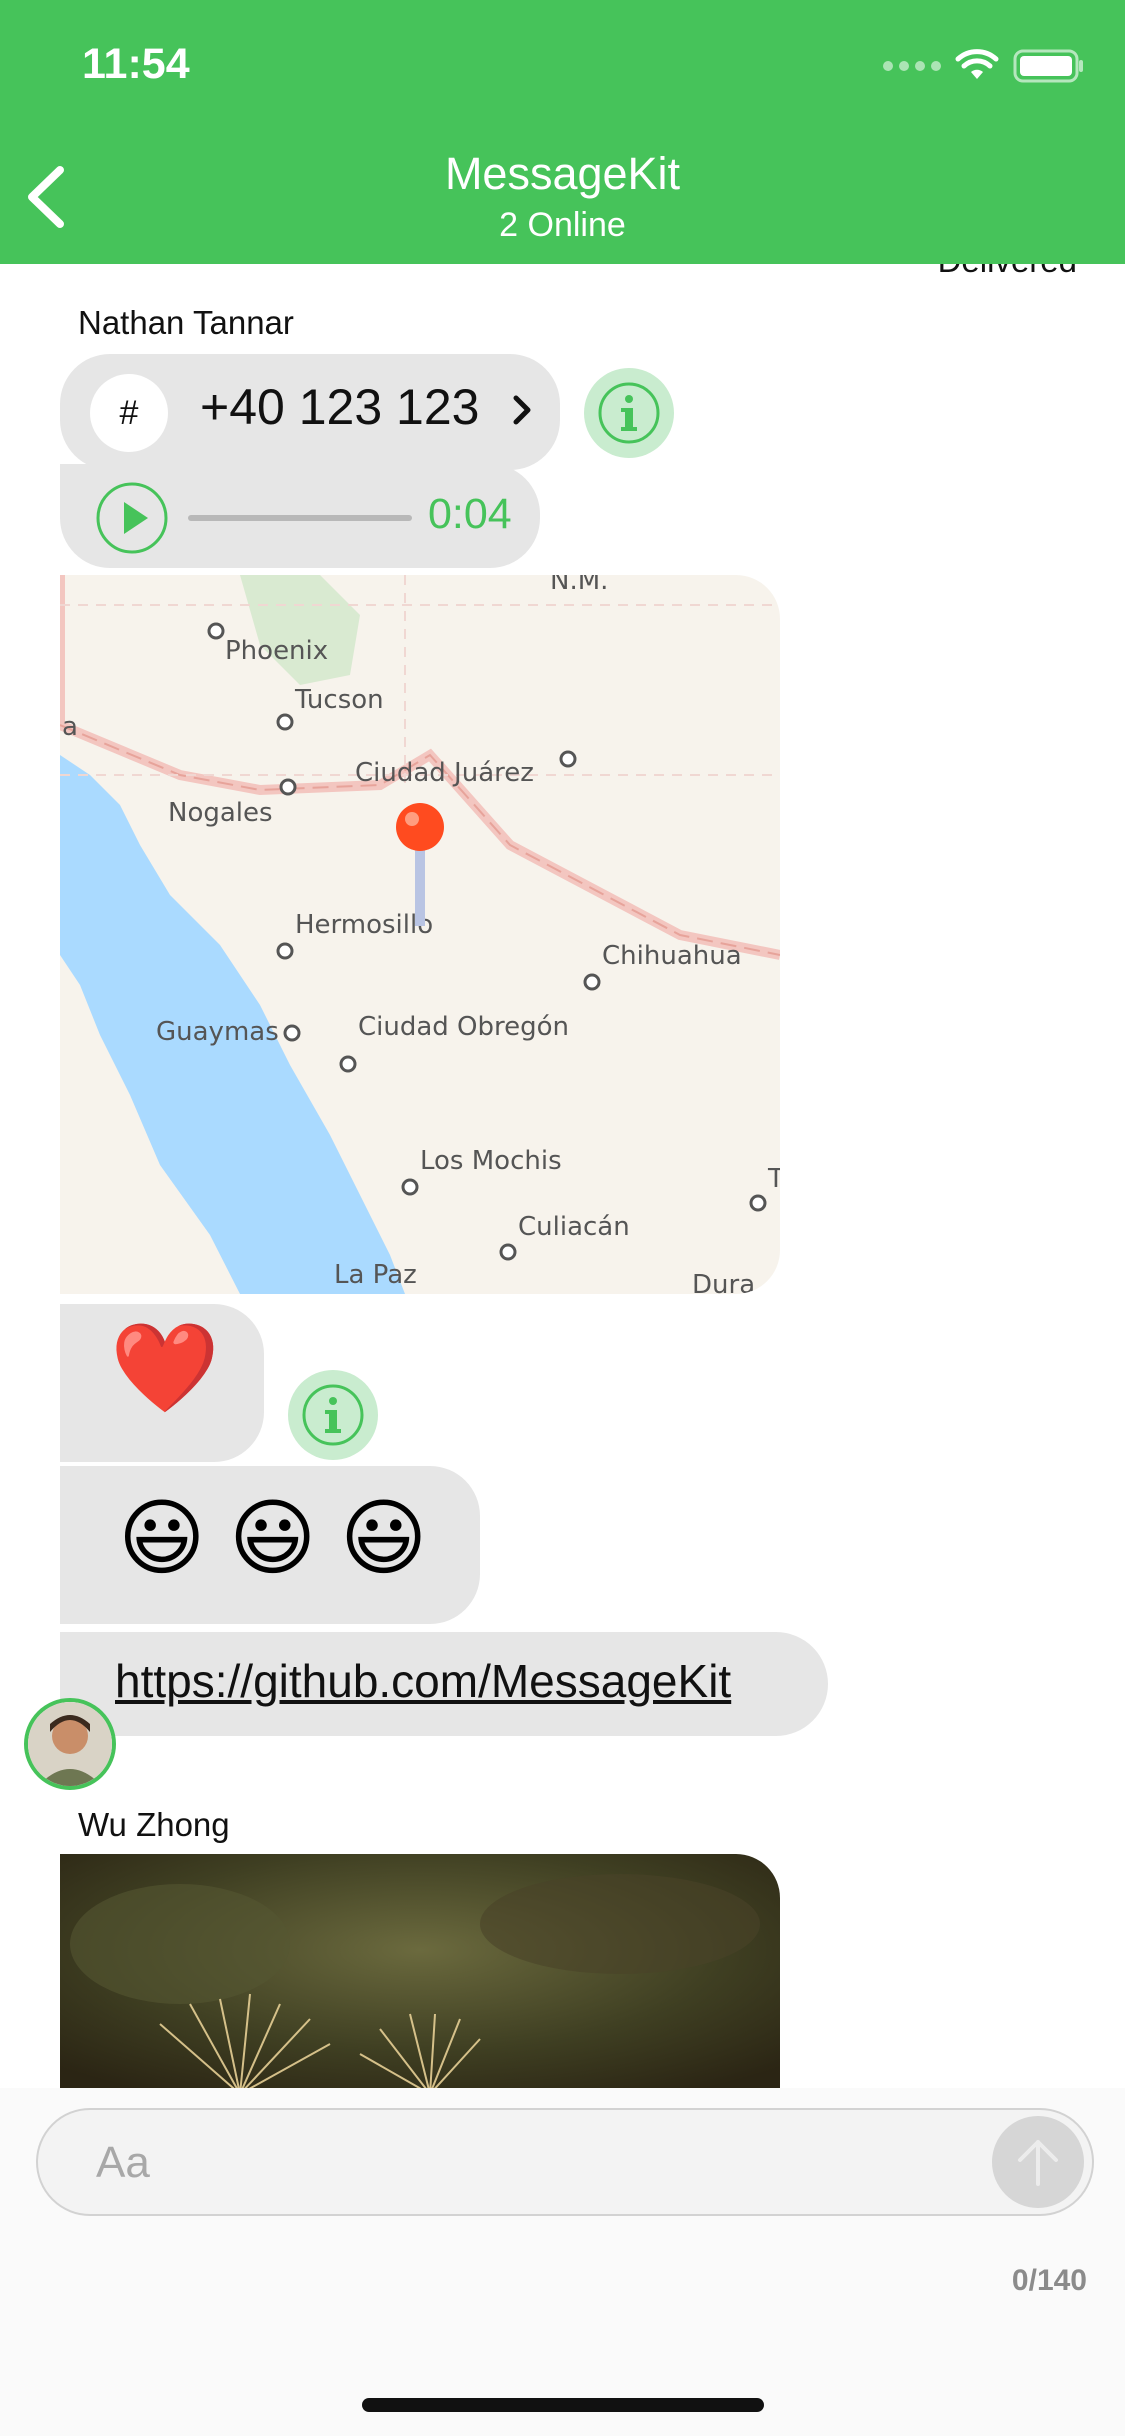  I want to click on map-label: a, so click(70, 727).